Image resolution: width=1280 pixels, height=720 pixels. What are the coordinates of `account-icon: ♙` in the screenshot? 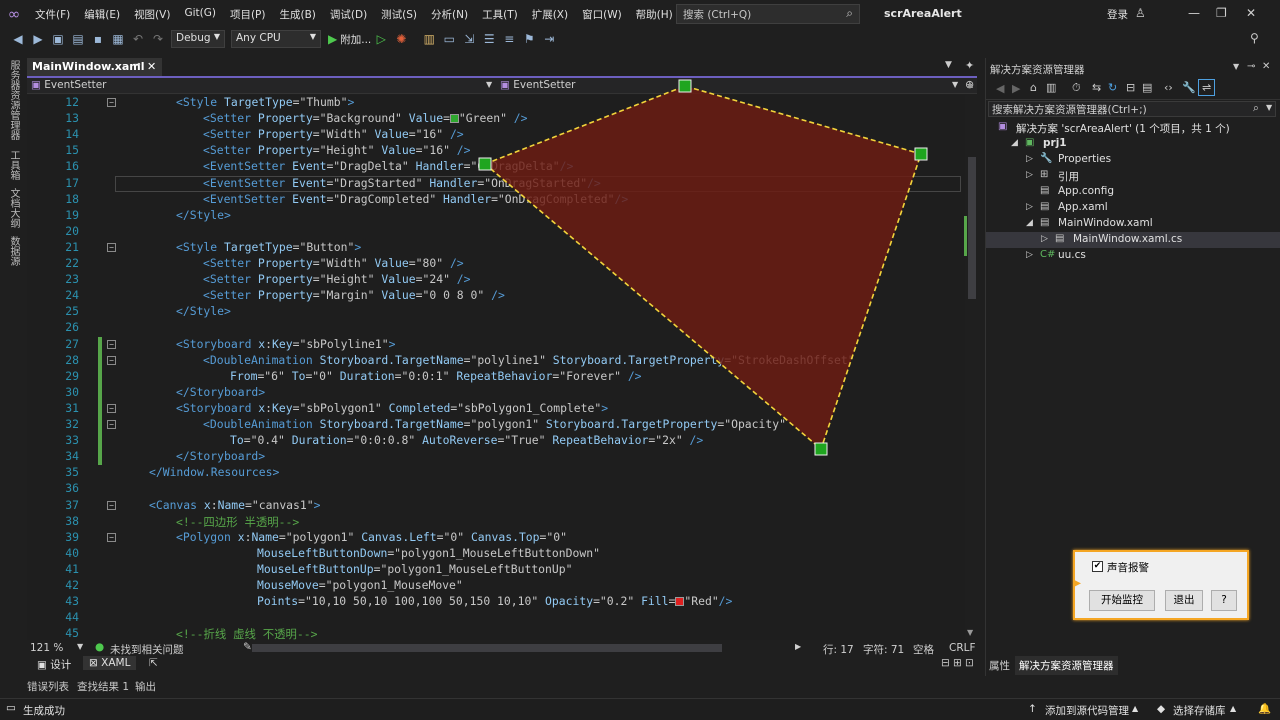 It's located at (1140, 13).